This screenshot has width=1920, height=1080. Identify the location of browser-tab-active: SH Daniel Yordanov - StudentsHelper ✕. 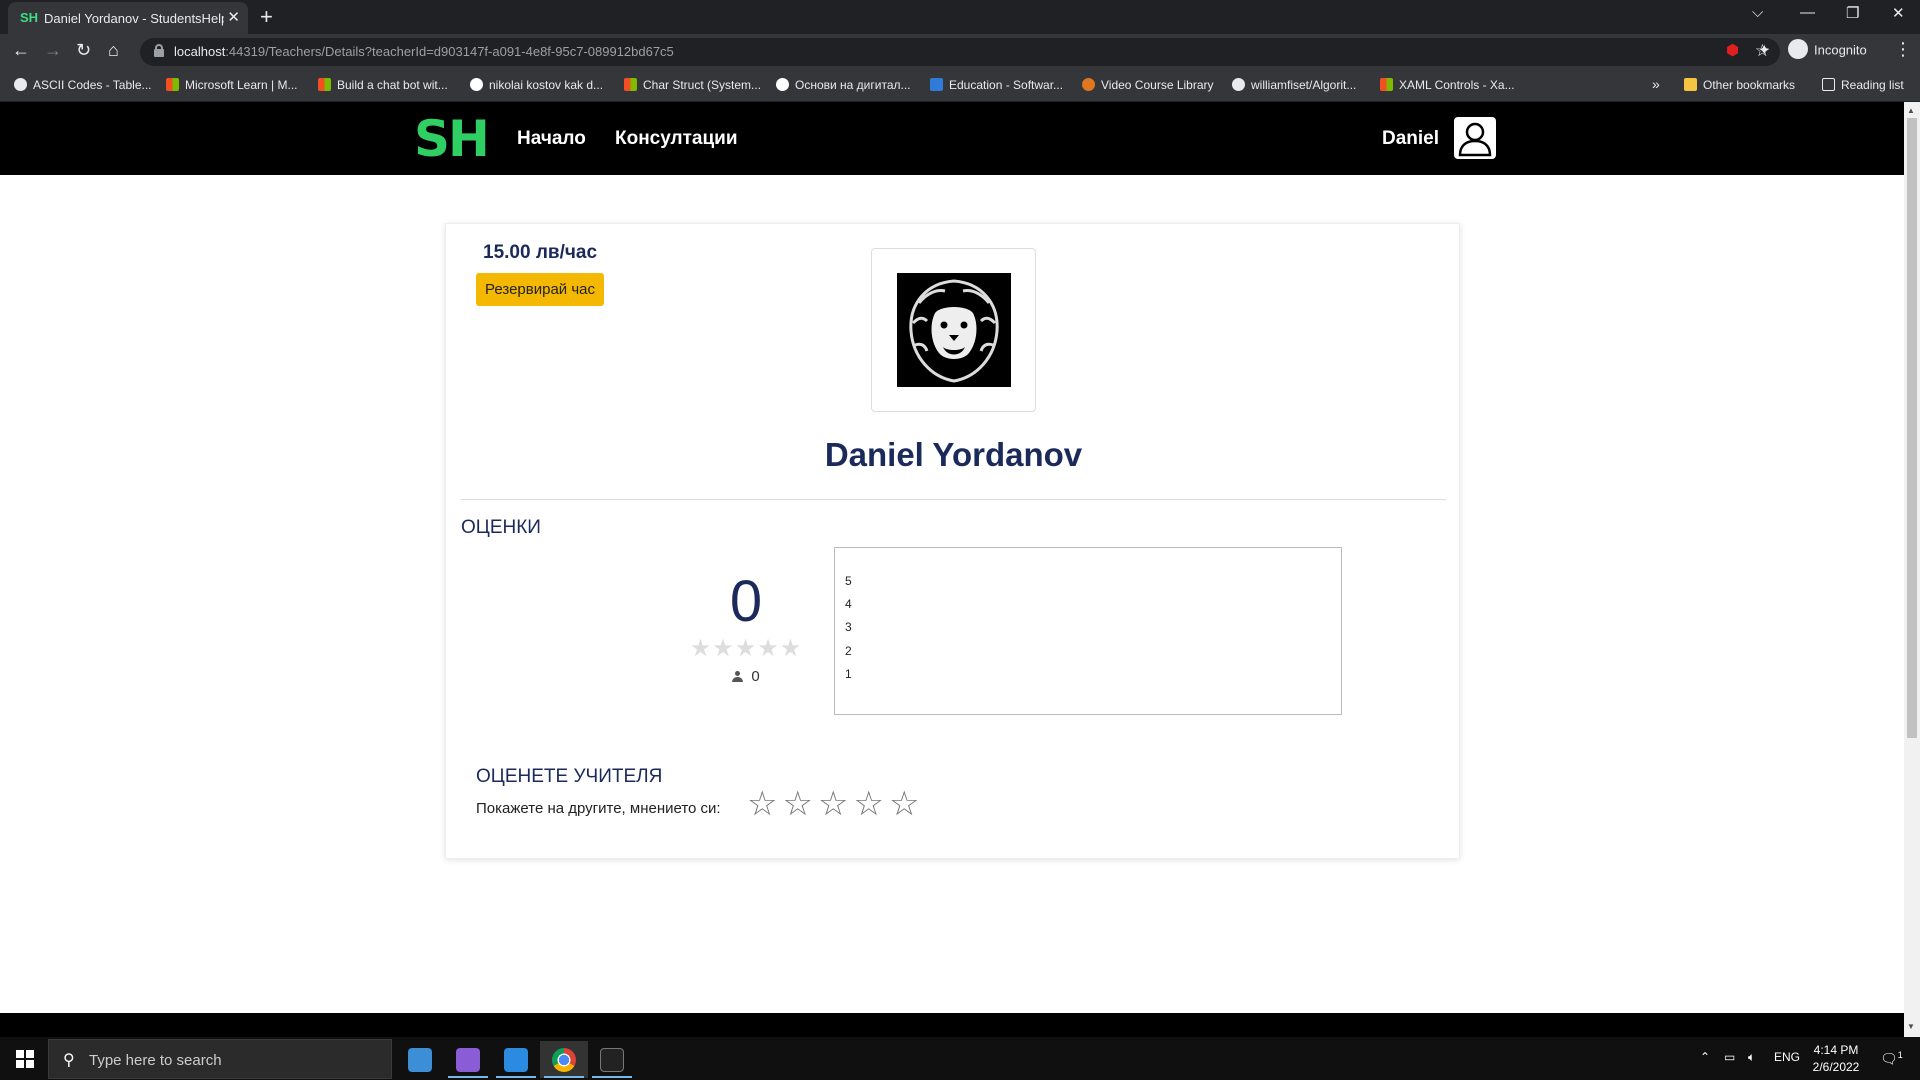
(128, 18).